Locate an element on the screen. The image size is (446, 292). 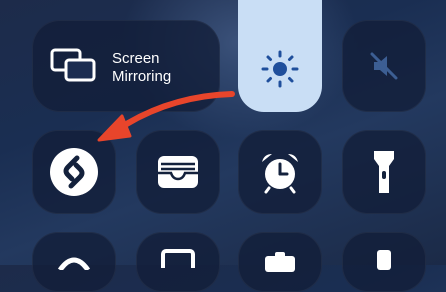
flashlight-button is located at coordinates (384, 172).